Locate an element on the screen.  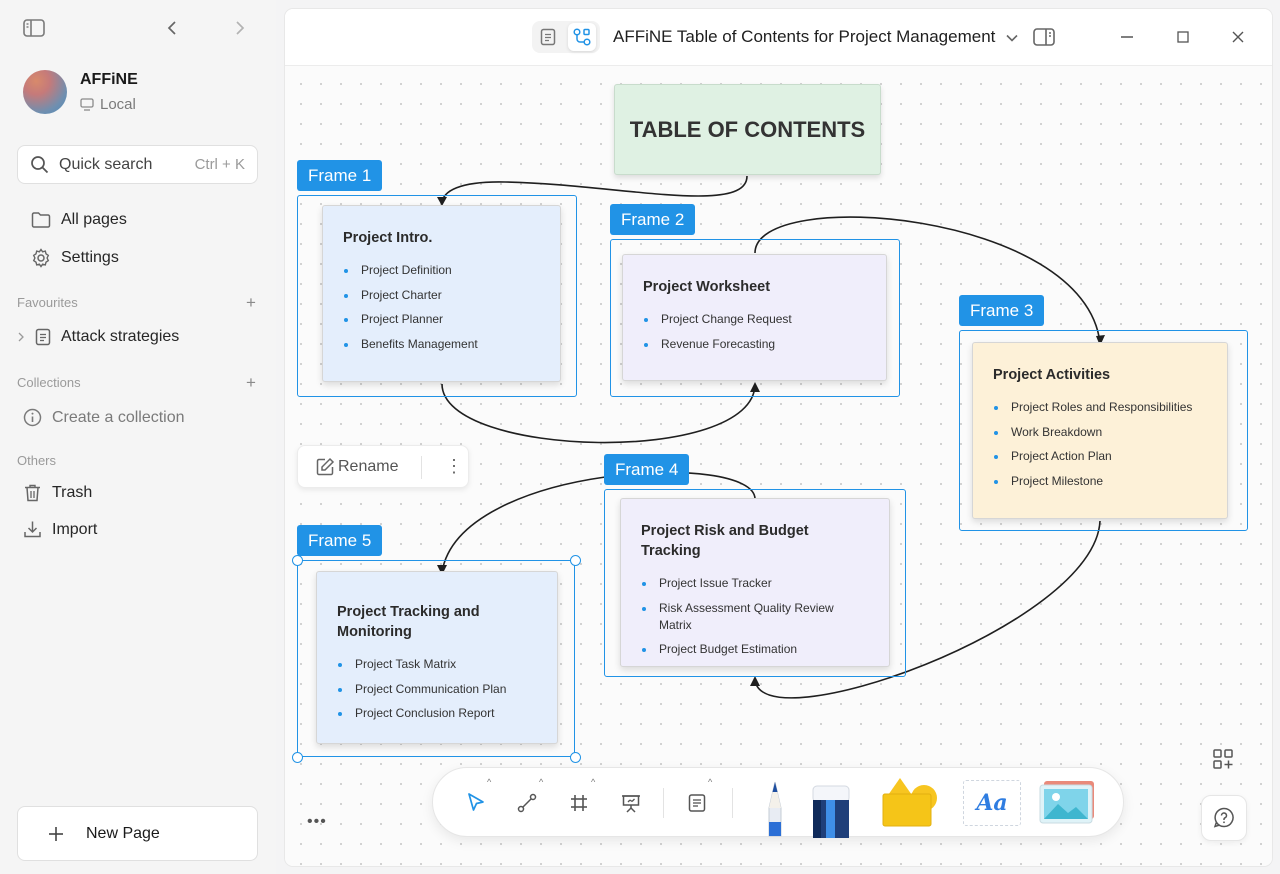
note-title: Project Intro. is located at coordinates (388, 238).